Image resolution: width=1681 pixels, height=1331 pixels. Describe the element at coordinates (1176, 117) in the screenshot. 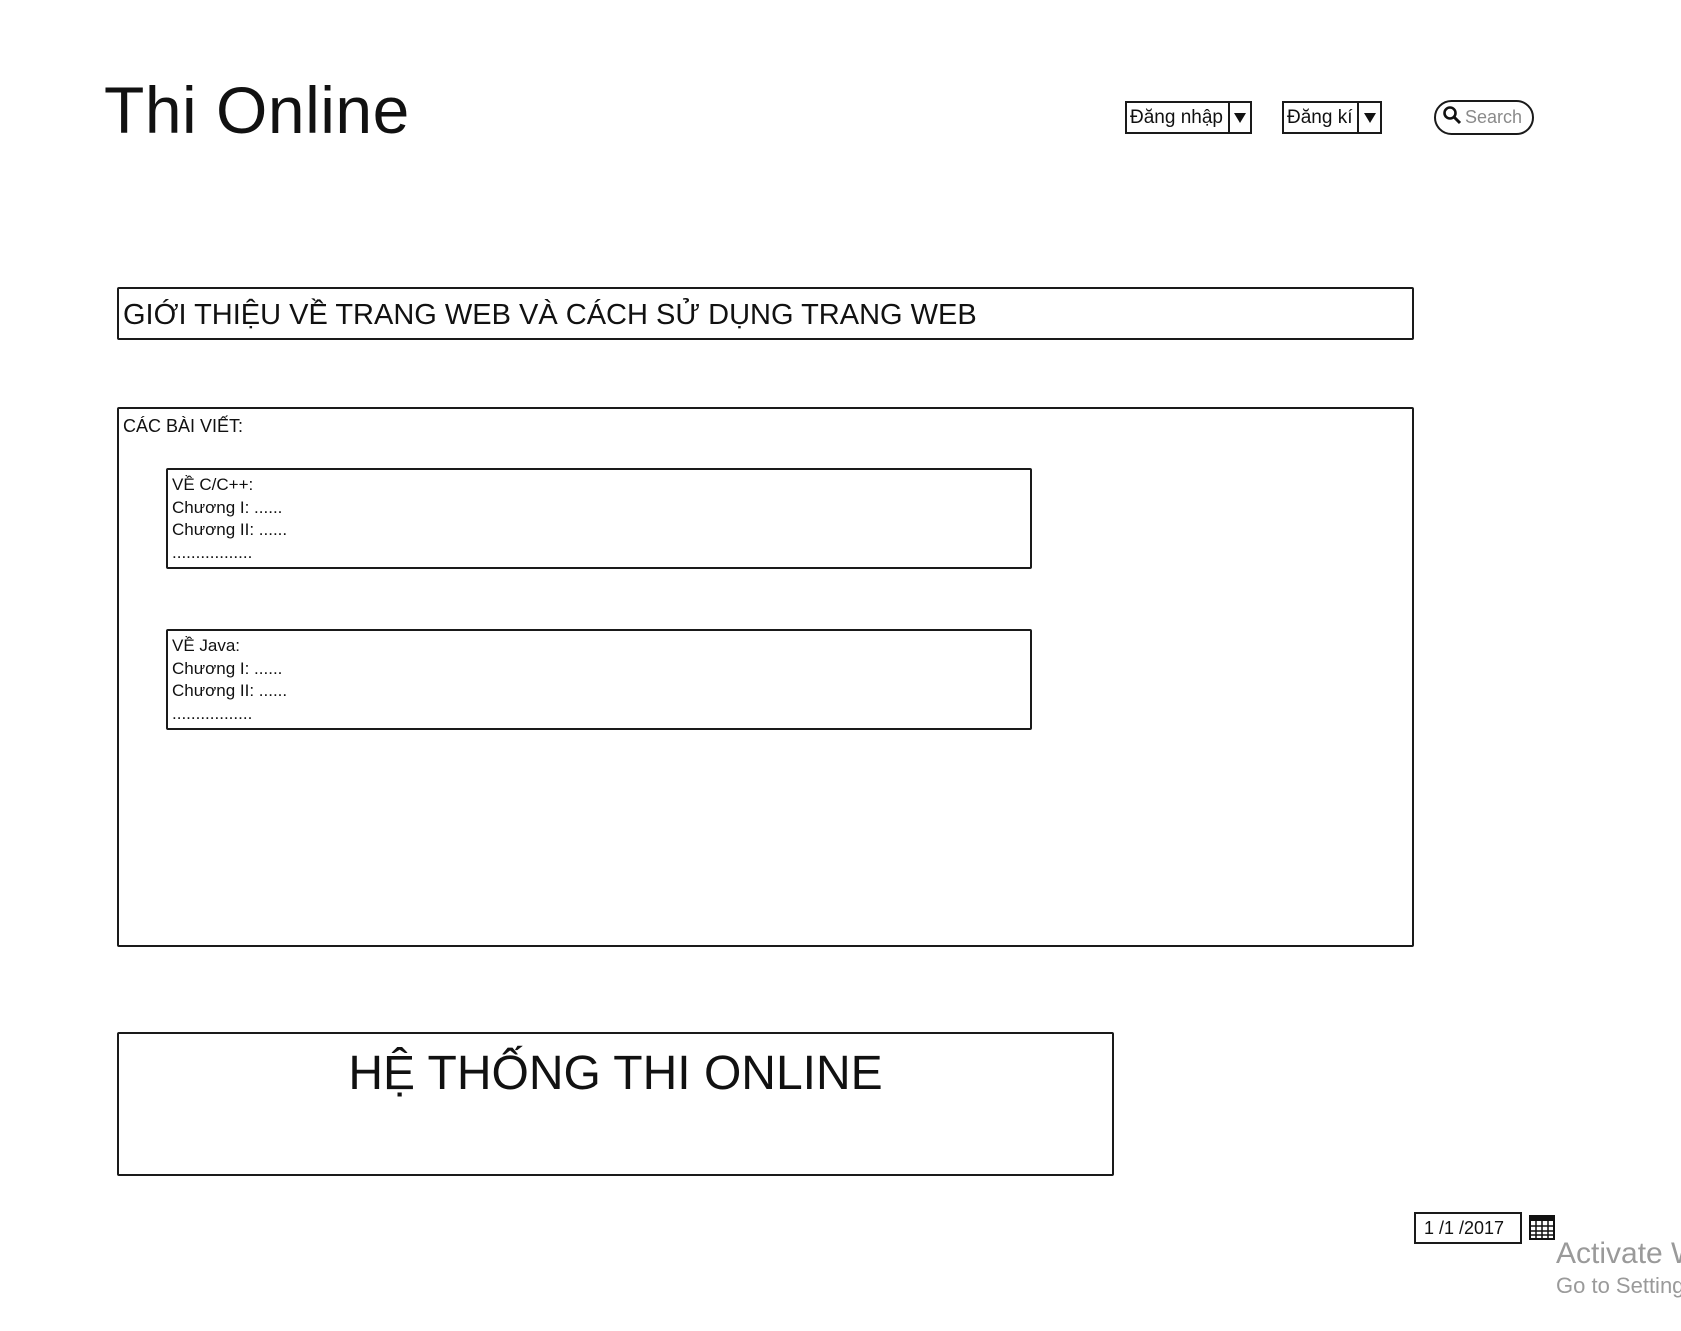

I see `login-dropdown-label: Đăng nhập` at that location.